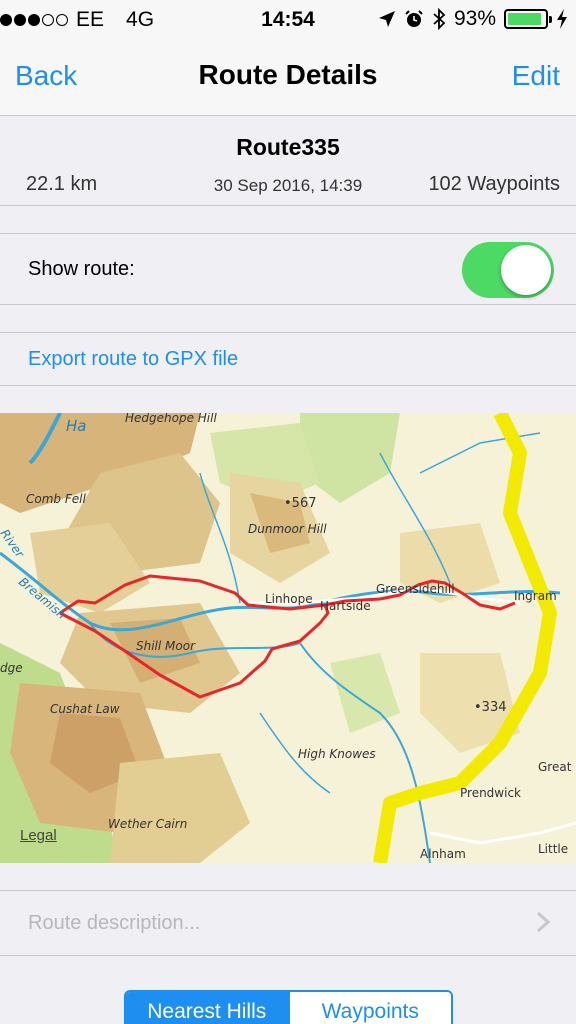 This screenshot has width=576, height=1024. What do you see at coordinates (288, 359) in the screenshot?
I see `export-row: Export route to GPX file` at bounding box center [288, 359].